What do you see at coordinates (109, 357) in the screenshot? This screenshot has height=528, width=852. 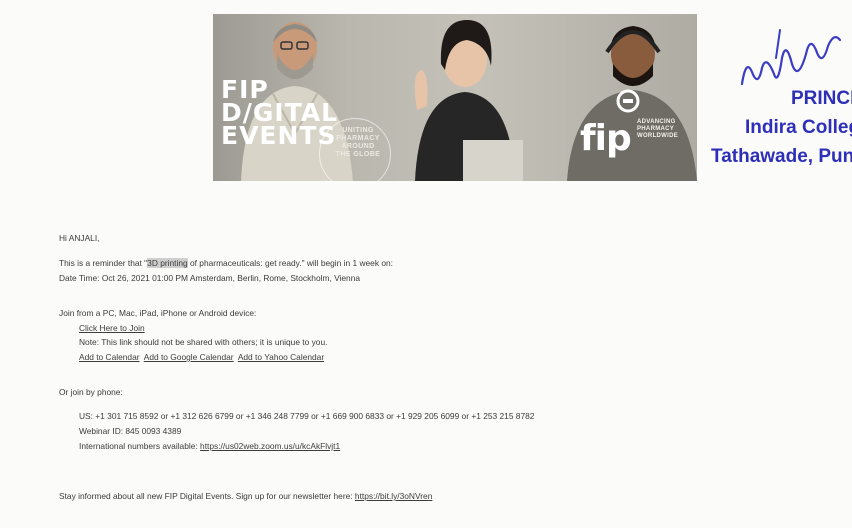 I see `add-to-calendar-link: Add to Calendar` at bounding box center [109, 357].